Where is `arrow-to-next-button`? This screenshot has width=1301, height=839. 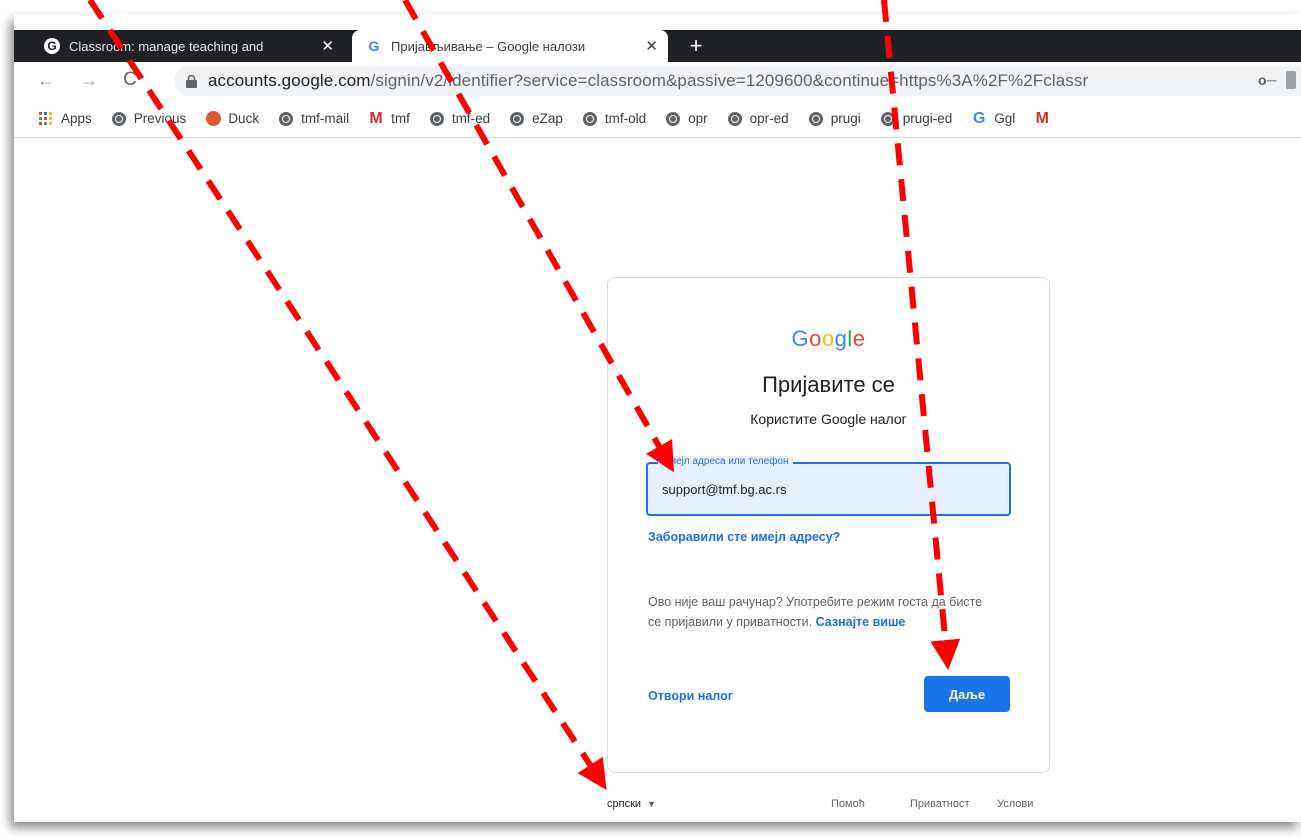 arrow-to-next-button is located at coordinates (921, 335).